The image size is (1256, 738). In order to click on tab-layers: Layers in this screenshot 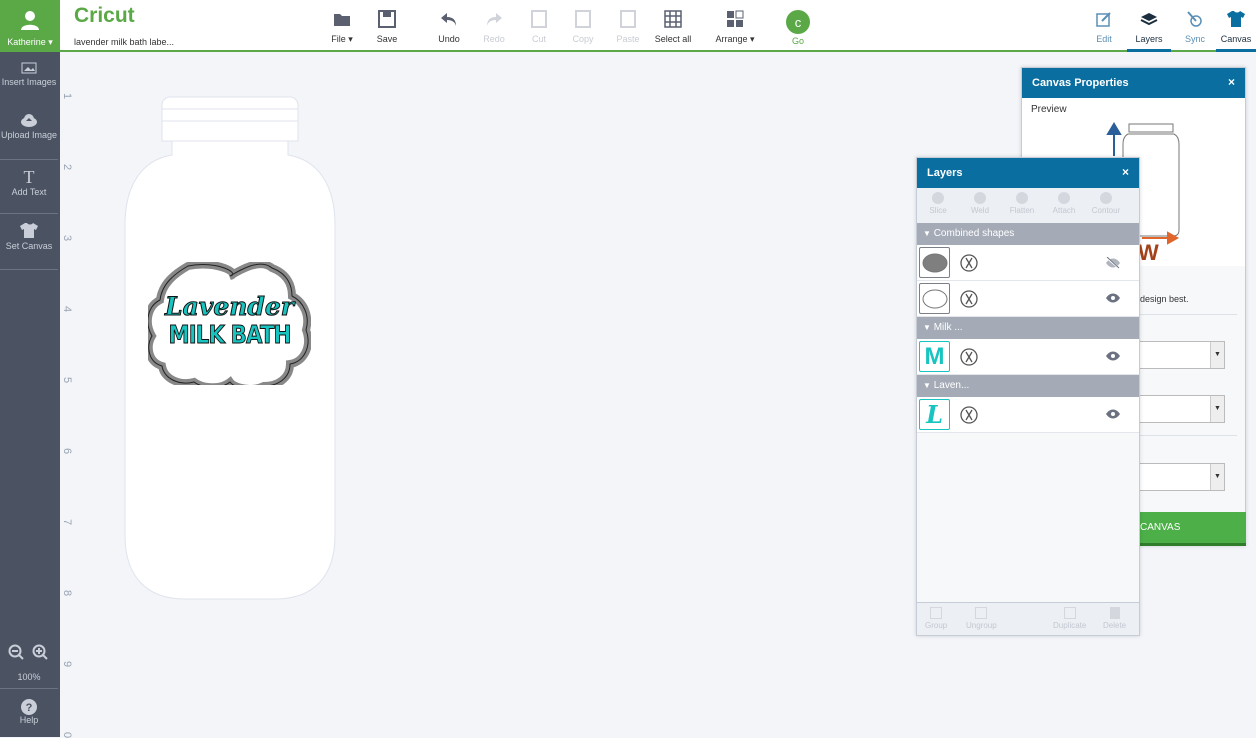, I will do `click(1149, 31)`.